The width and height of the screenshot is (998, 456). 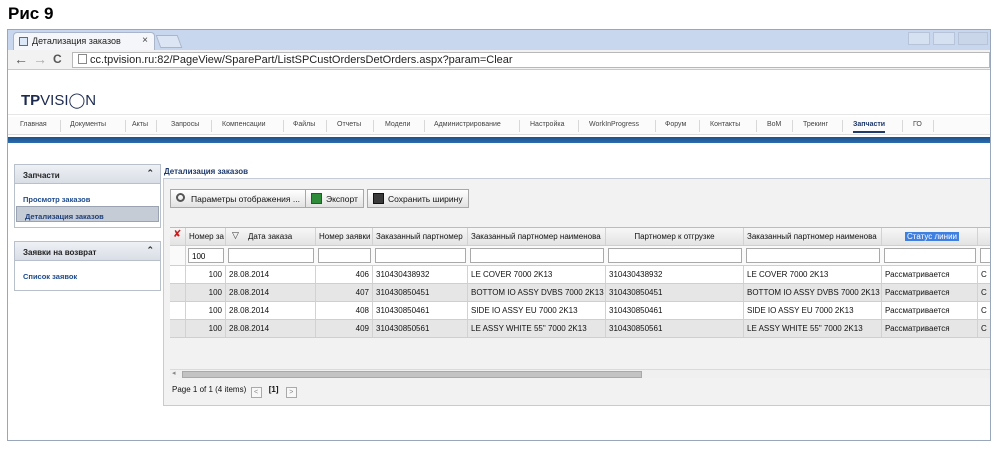 What do you see at coordinates (40, 59) in the screenshot?
I see `forward-icon: →` at bounding box center [40, 59].